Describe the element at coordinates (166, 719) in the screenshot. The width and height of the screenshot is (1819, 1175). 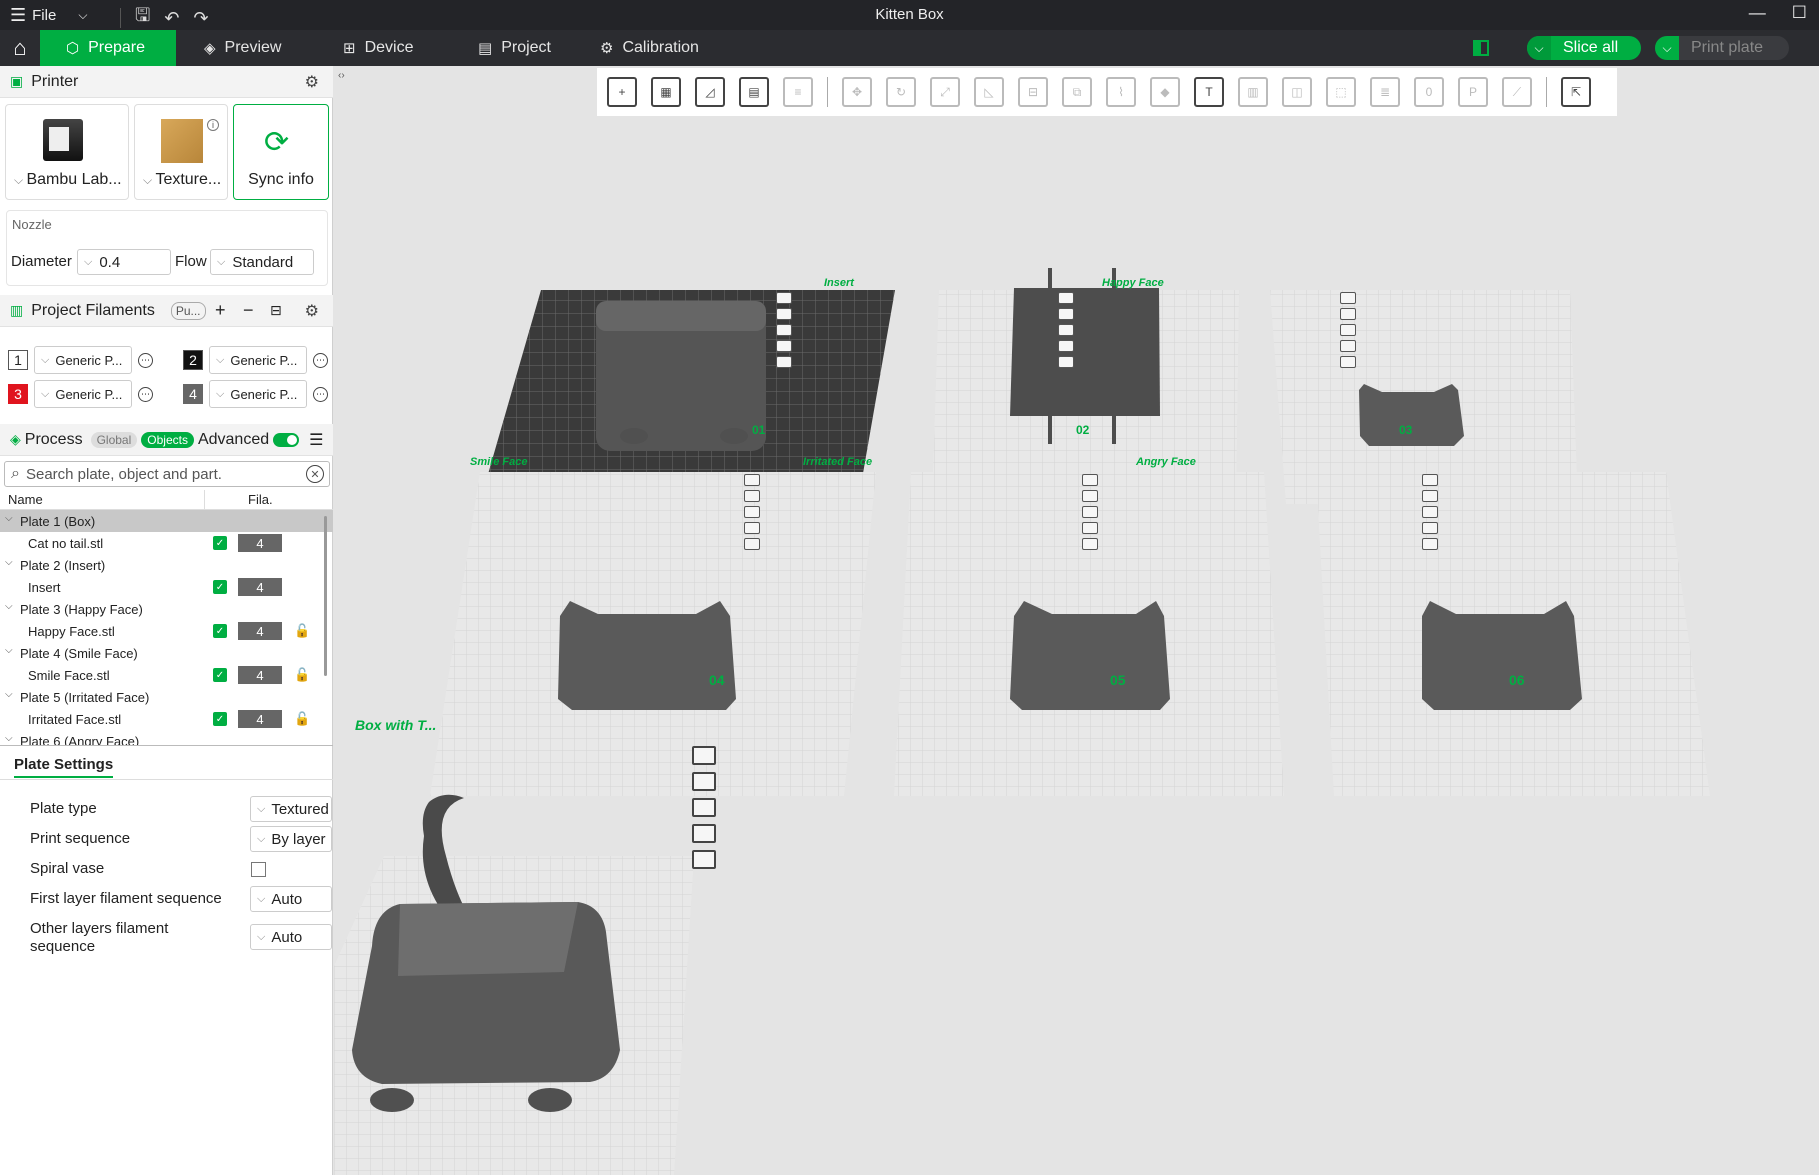
I see `object-row: Irritated Face.stl ✓ 4 🔓` at that location.